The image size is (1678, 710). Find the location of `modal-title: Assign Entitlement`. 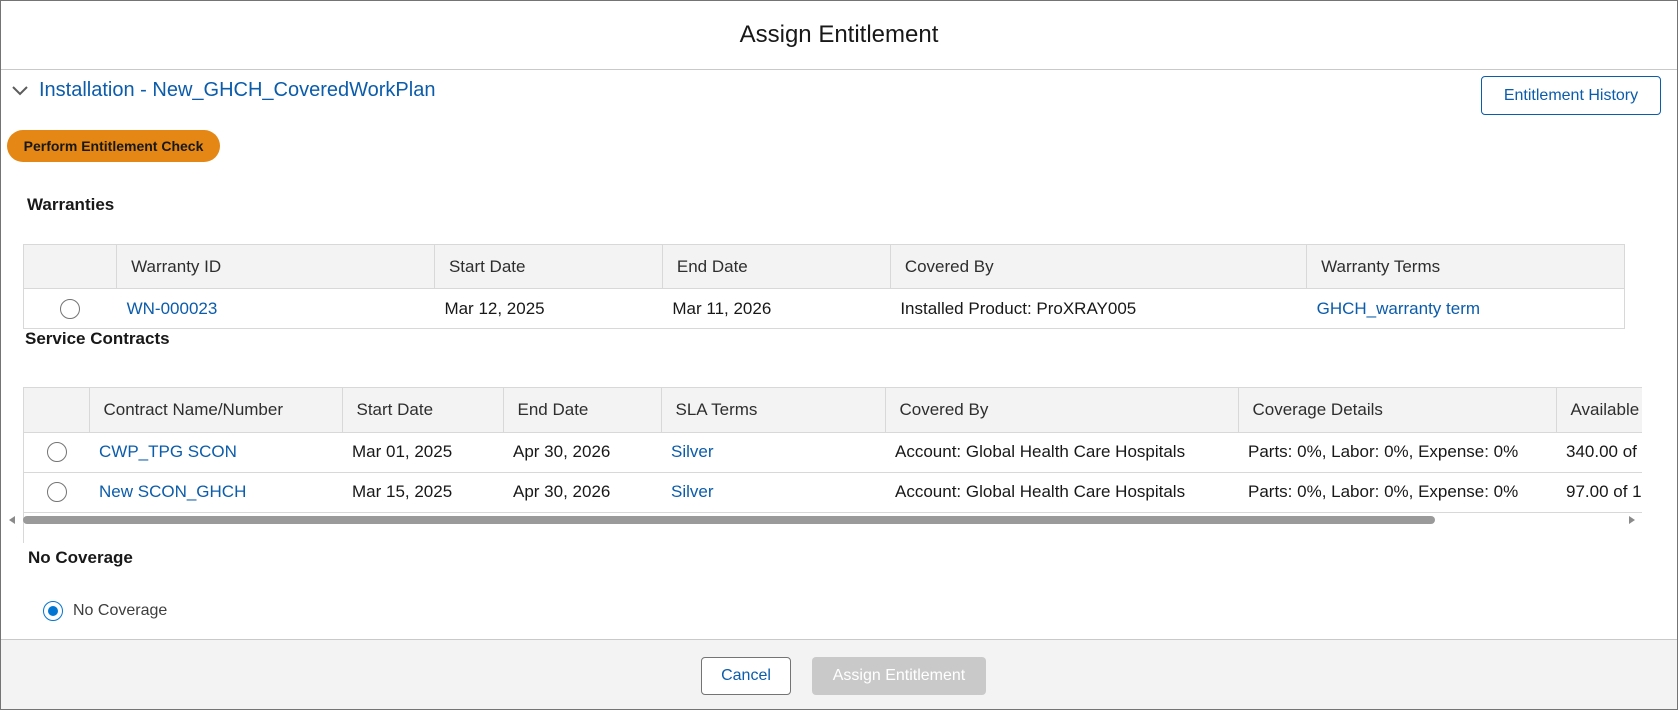

modal-title: Assign Entitlement is located at coordinates (839, 34).